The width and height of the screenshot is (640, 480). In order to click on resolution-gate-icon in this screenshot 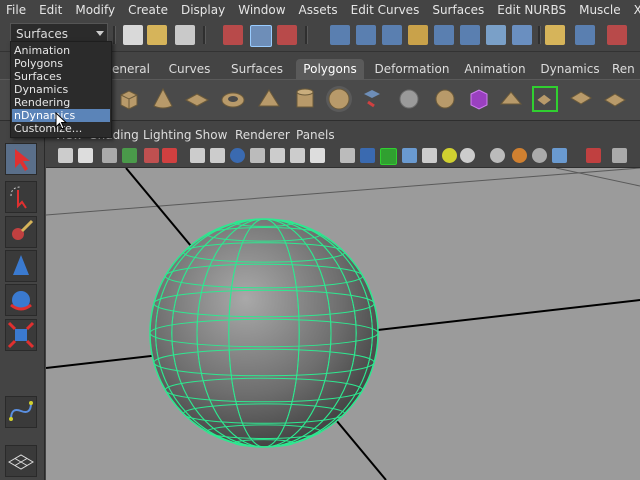, I will do `click(237, 155)`.